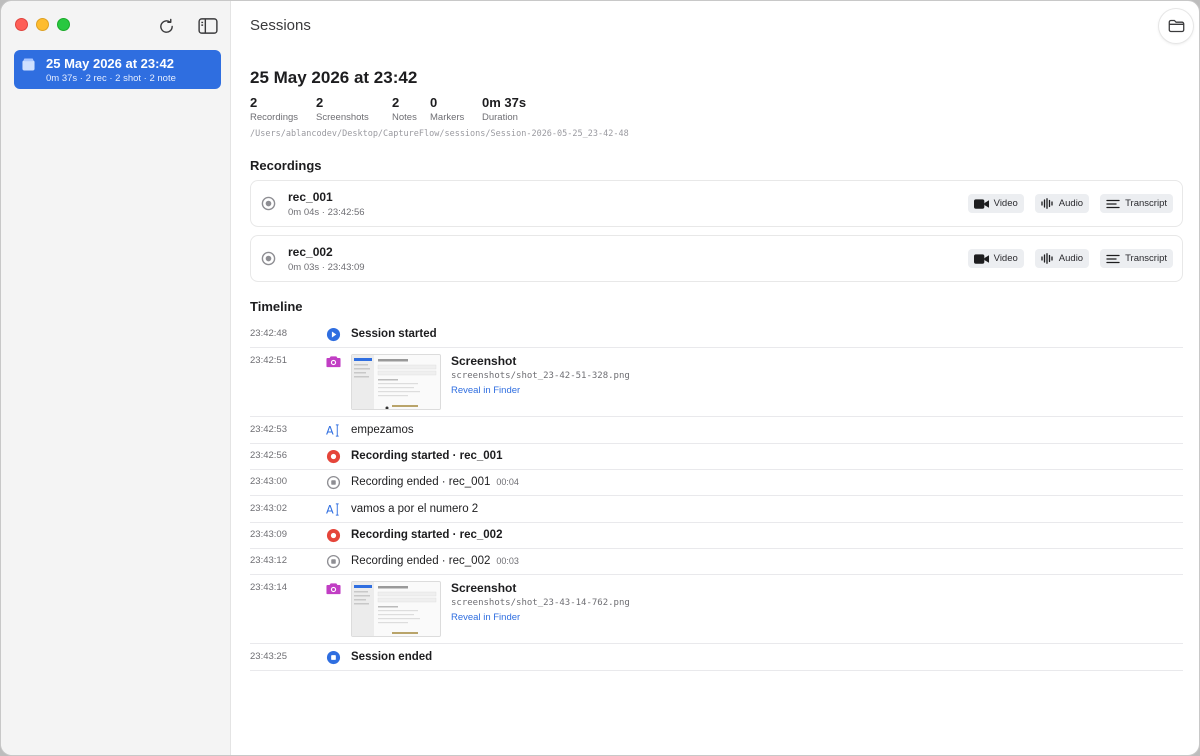 The height and width of the screenshot is (756, 1200). I want to click on stat-duration: 0m 37s Duration, so click(512, 109).